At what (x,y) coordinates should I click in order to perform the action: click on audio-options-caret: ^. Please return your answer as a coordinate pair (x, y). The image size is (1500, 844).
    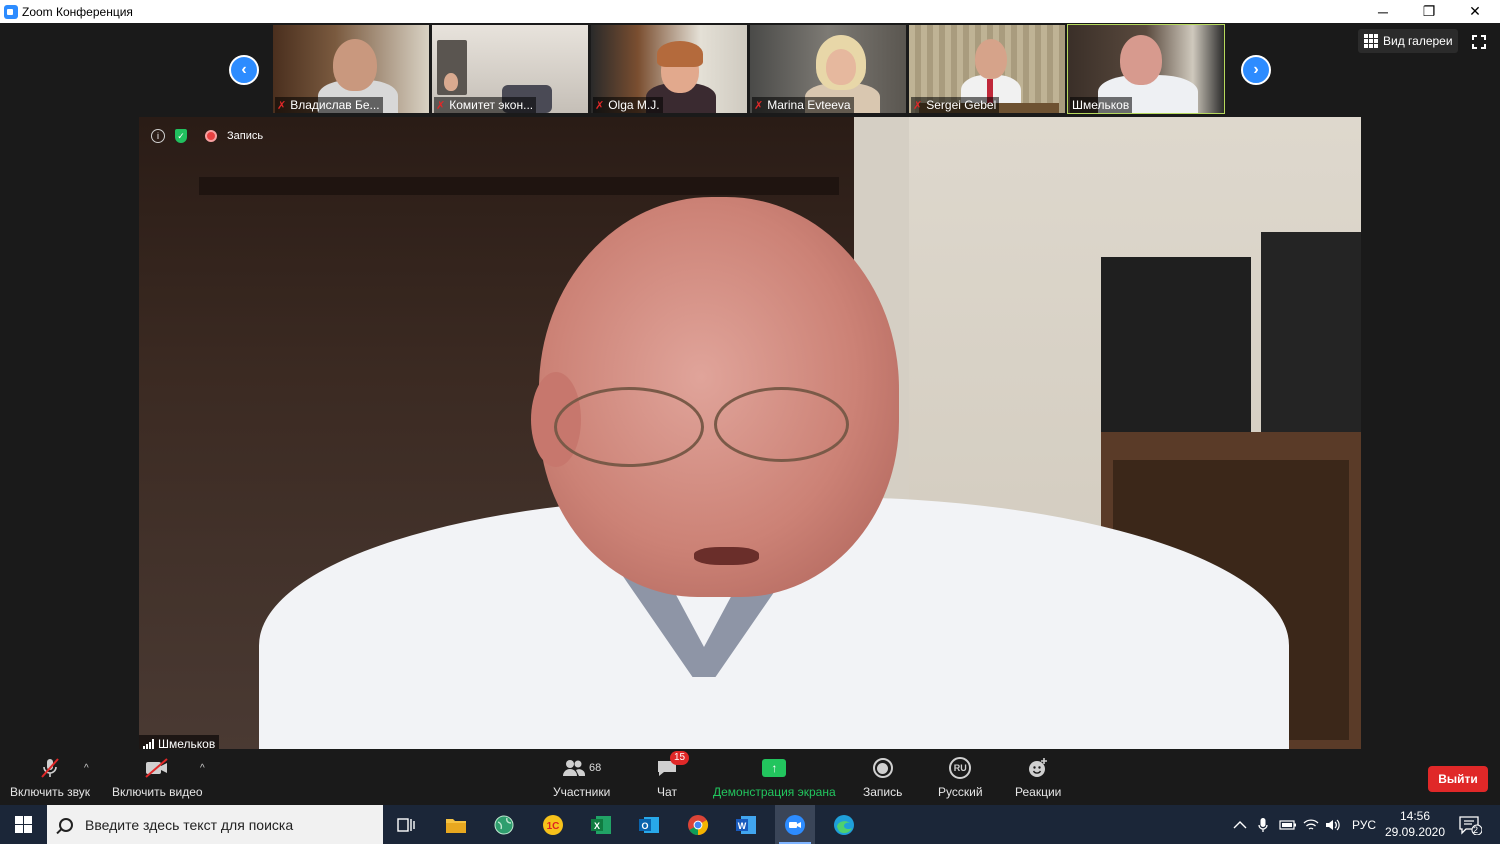
    Looking at the image, I should click on (86, 768).